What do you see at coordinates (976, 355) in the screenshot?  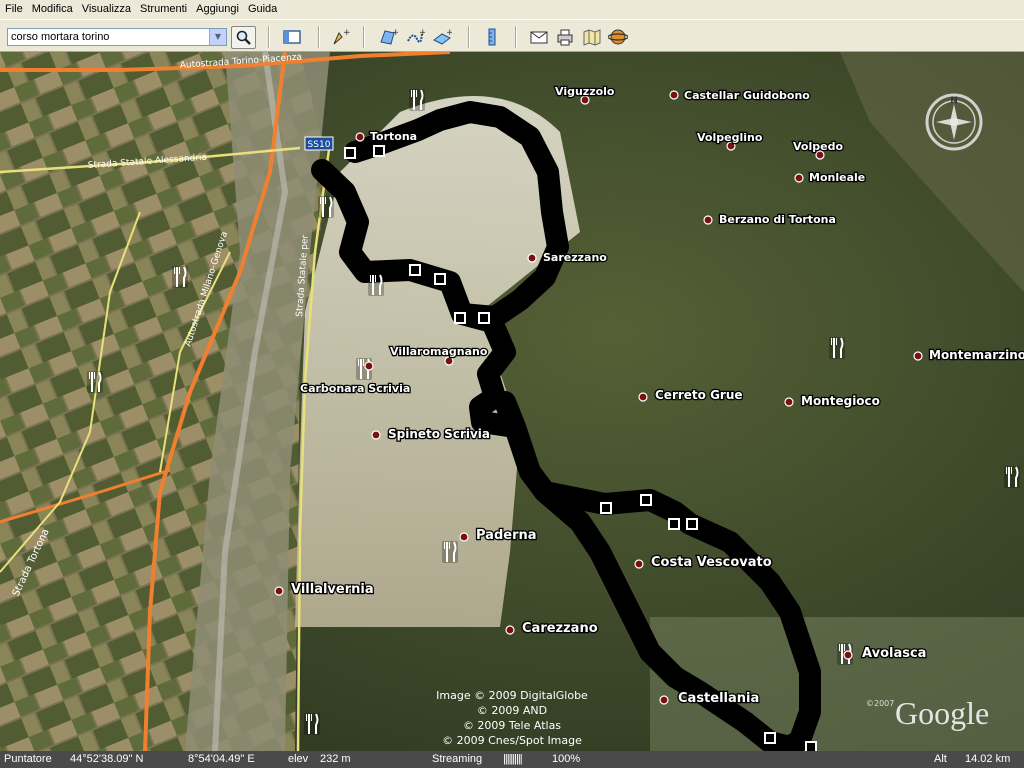 I see `place-label: Montemarzino` at bounding box center [976, 355].